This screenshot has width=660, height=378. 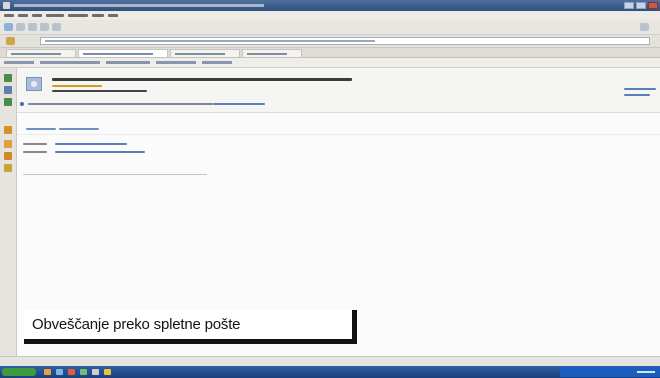 I want to click on reply-link, so click(x=640, y=89).